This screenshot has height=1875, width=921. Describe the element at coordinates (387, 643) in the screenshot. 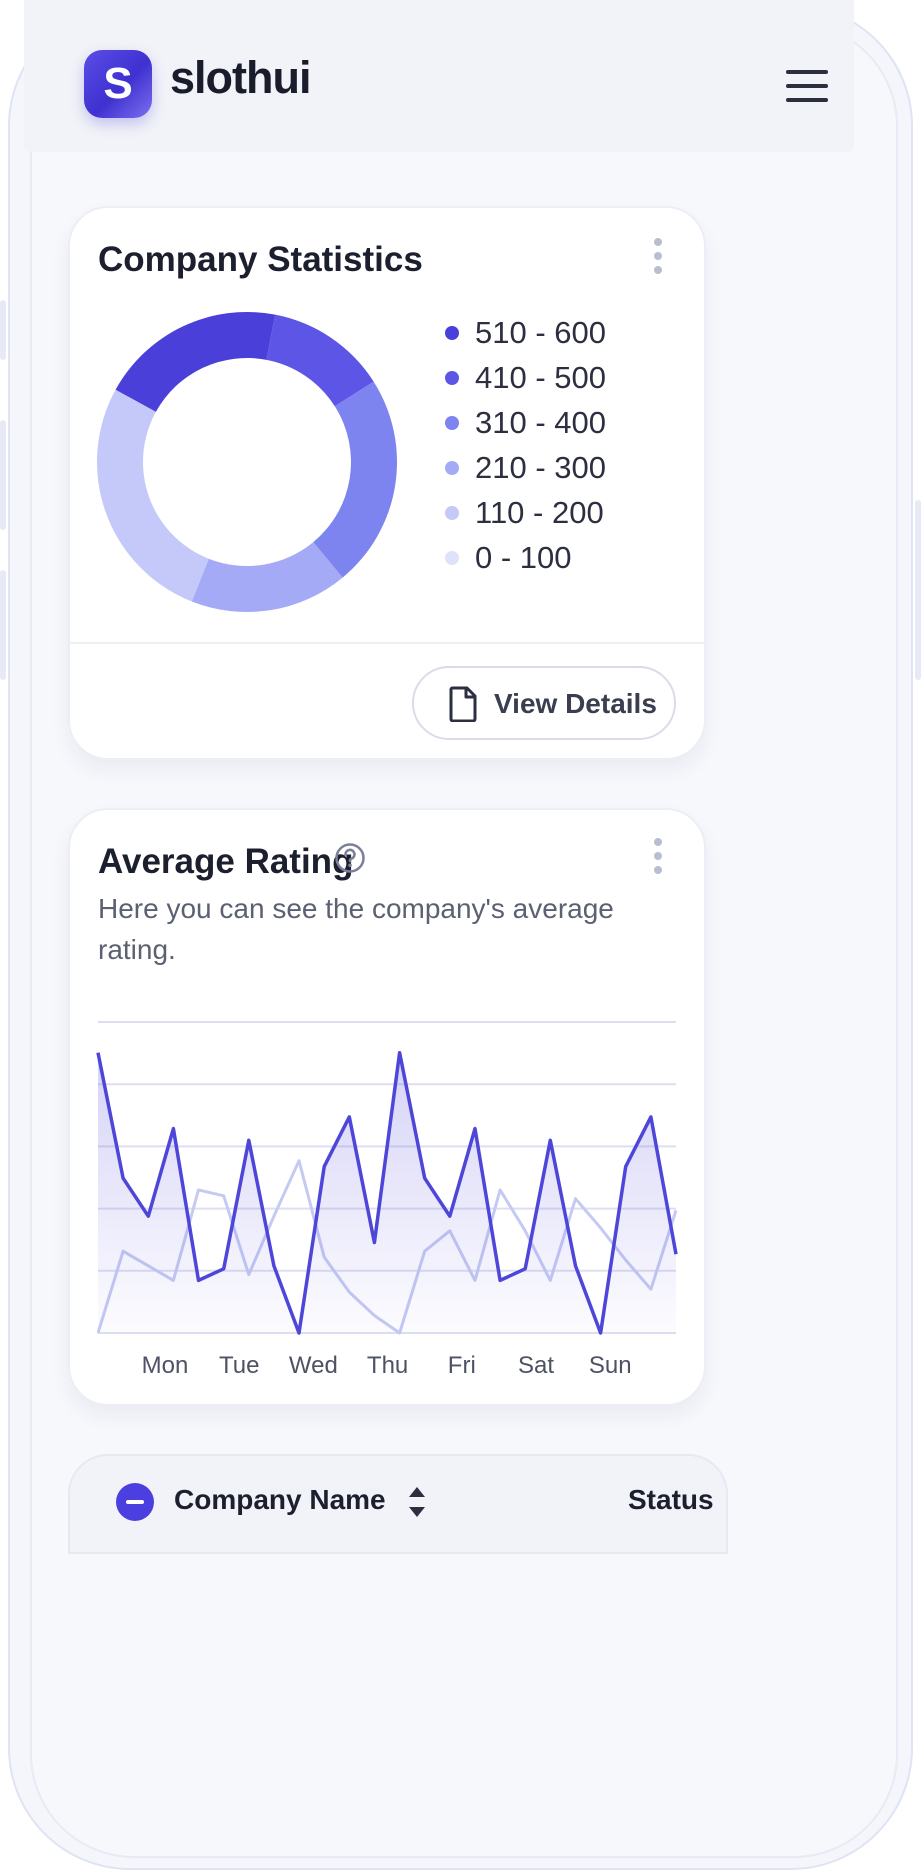

I see `card-divider` at that location.